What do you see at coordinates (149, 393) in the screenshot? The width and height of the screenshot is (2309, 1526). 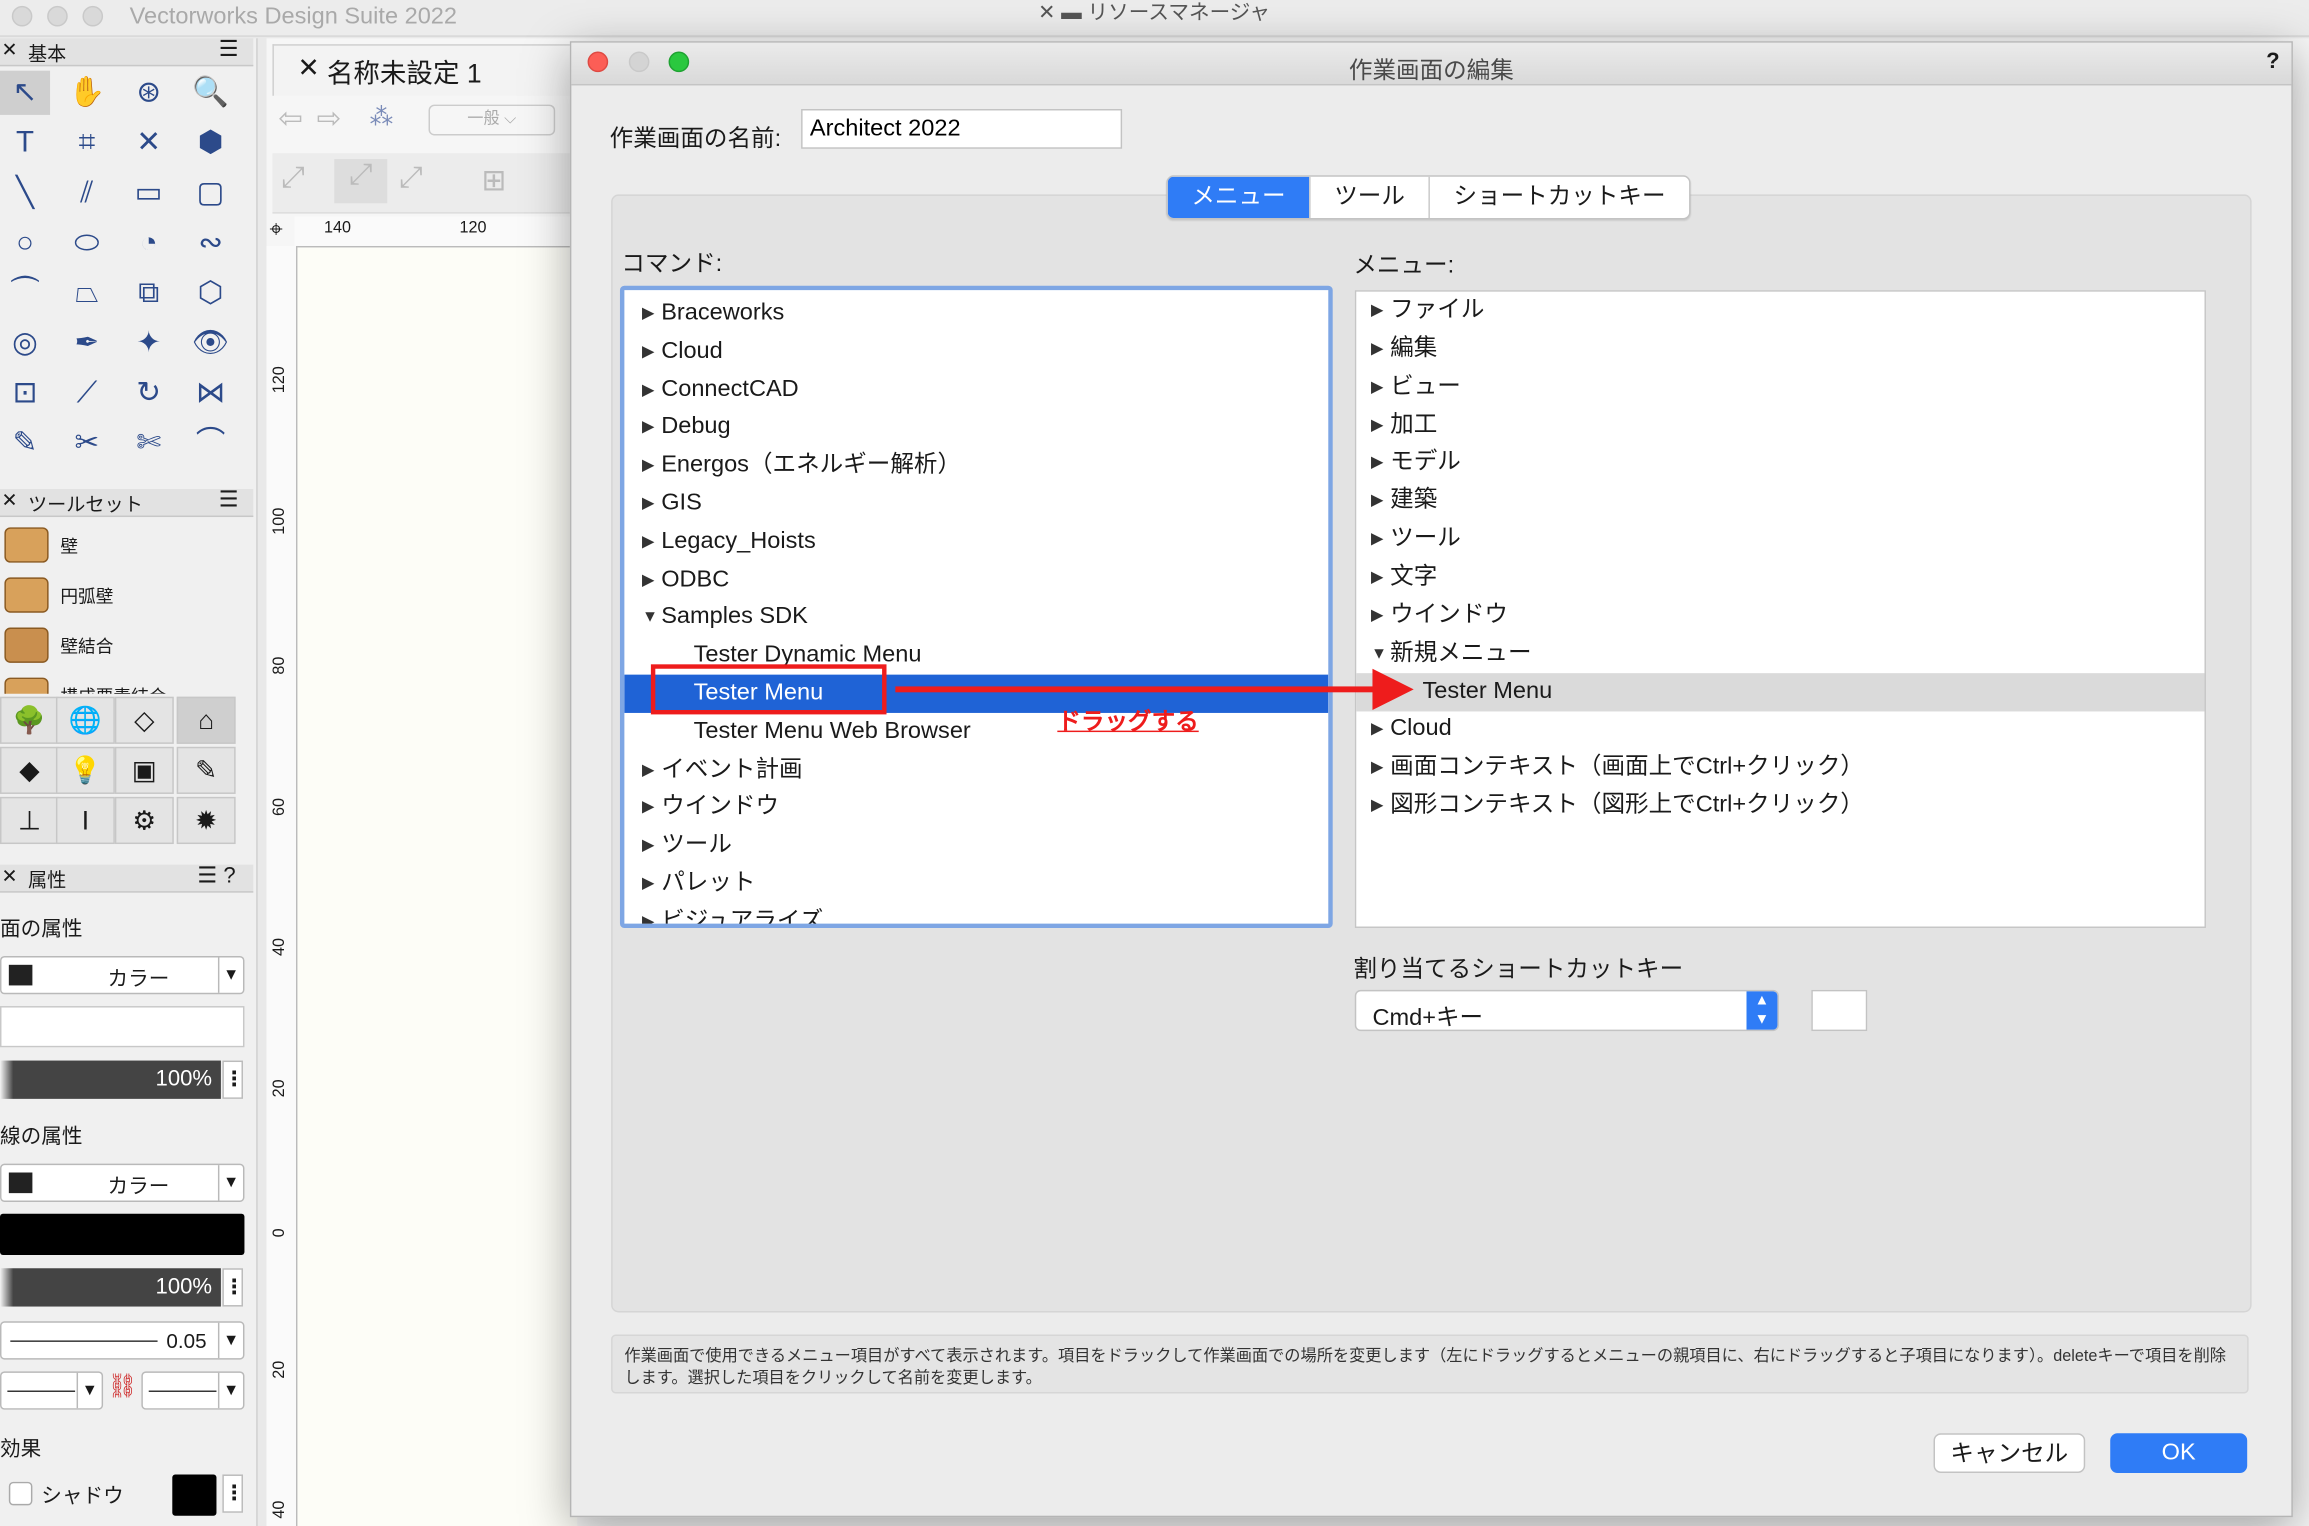 I see `rotate-icon: ↻` at bounding box center [149, 393].